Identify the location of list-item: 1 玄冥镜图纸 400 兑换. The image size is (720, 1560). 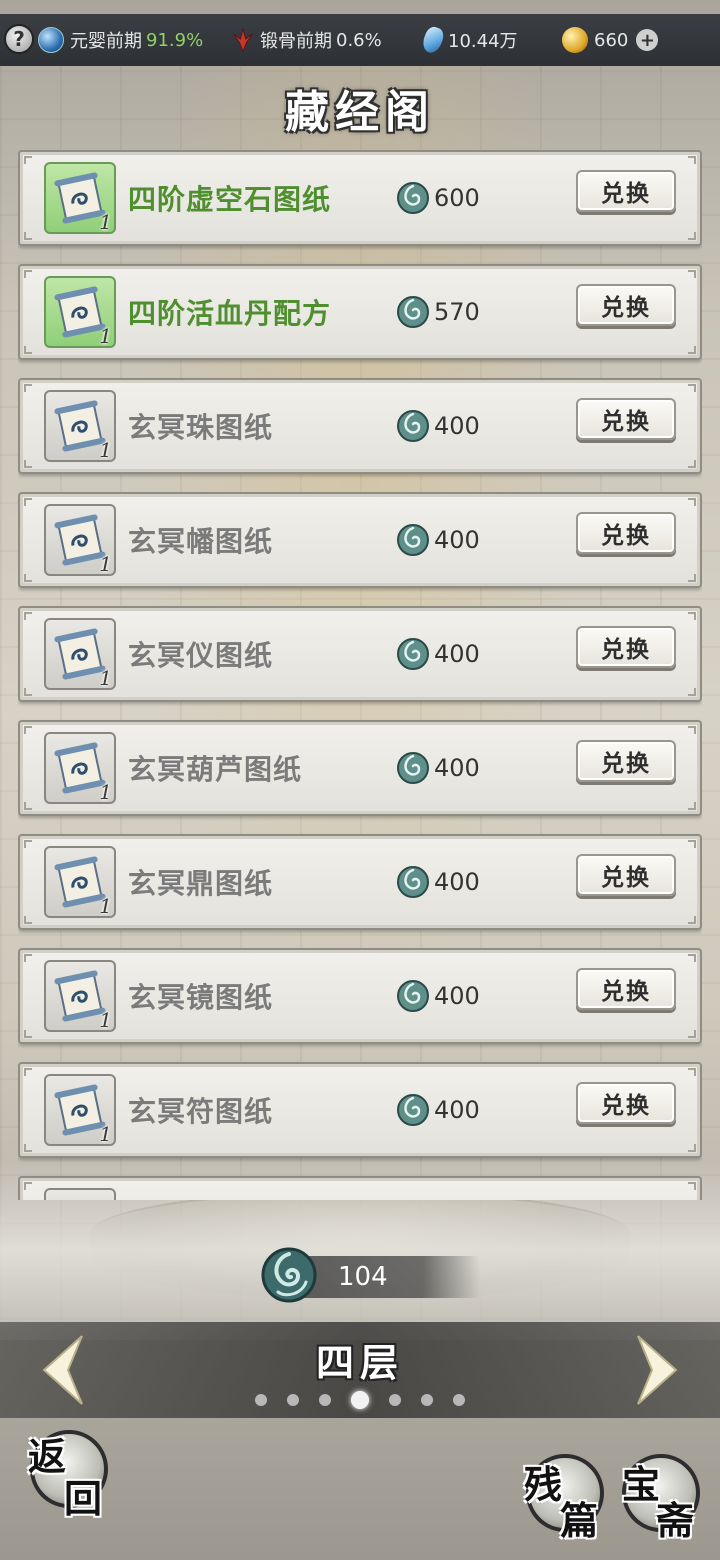
(360, 996).